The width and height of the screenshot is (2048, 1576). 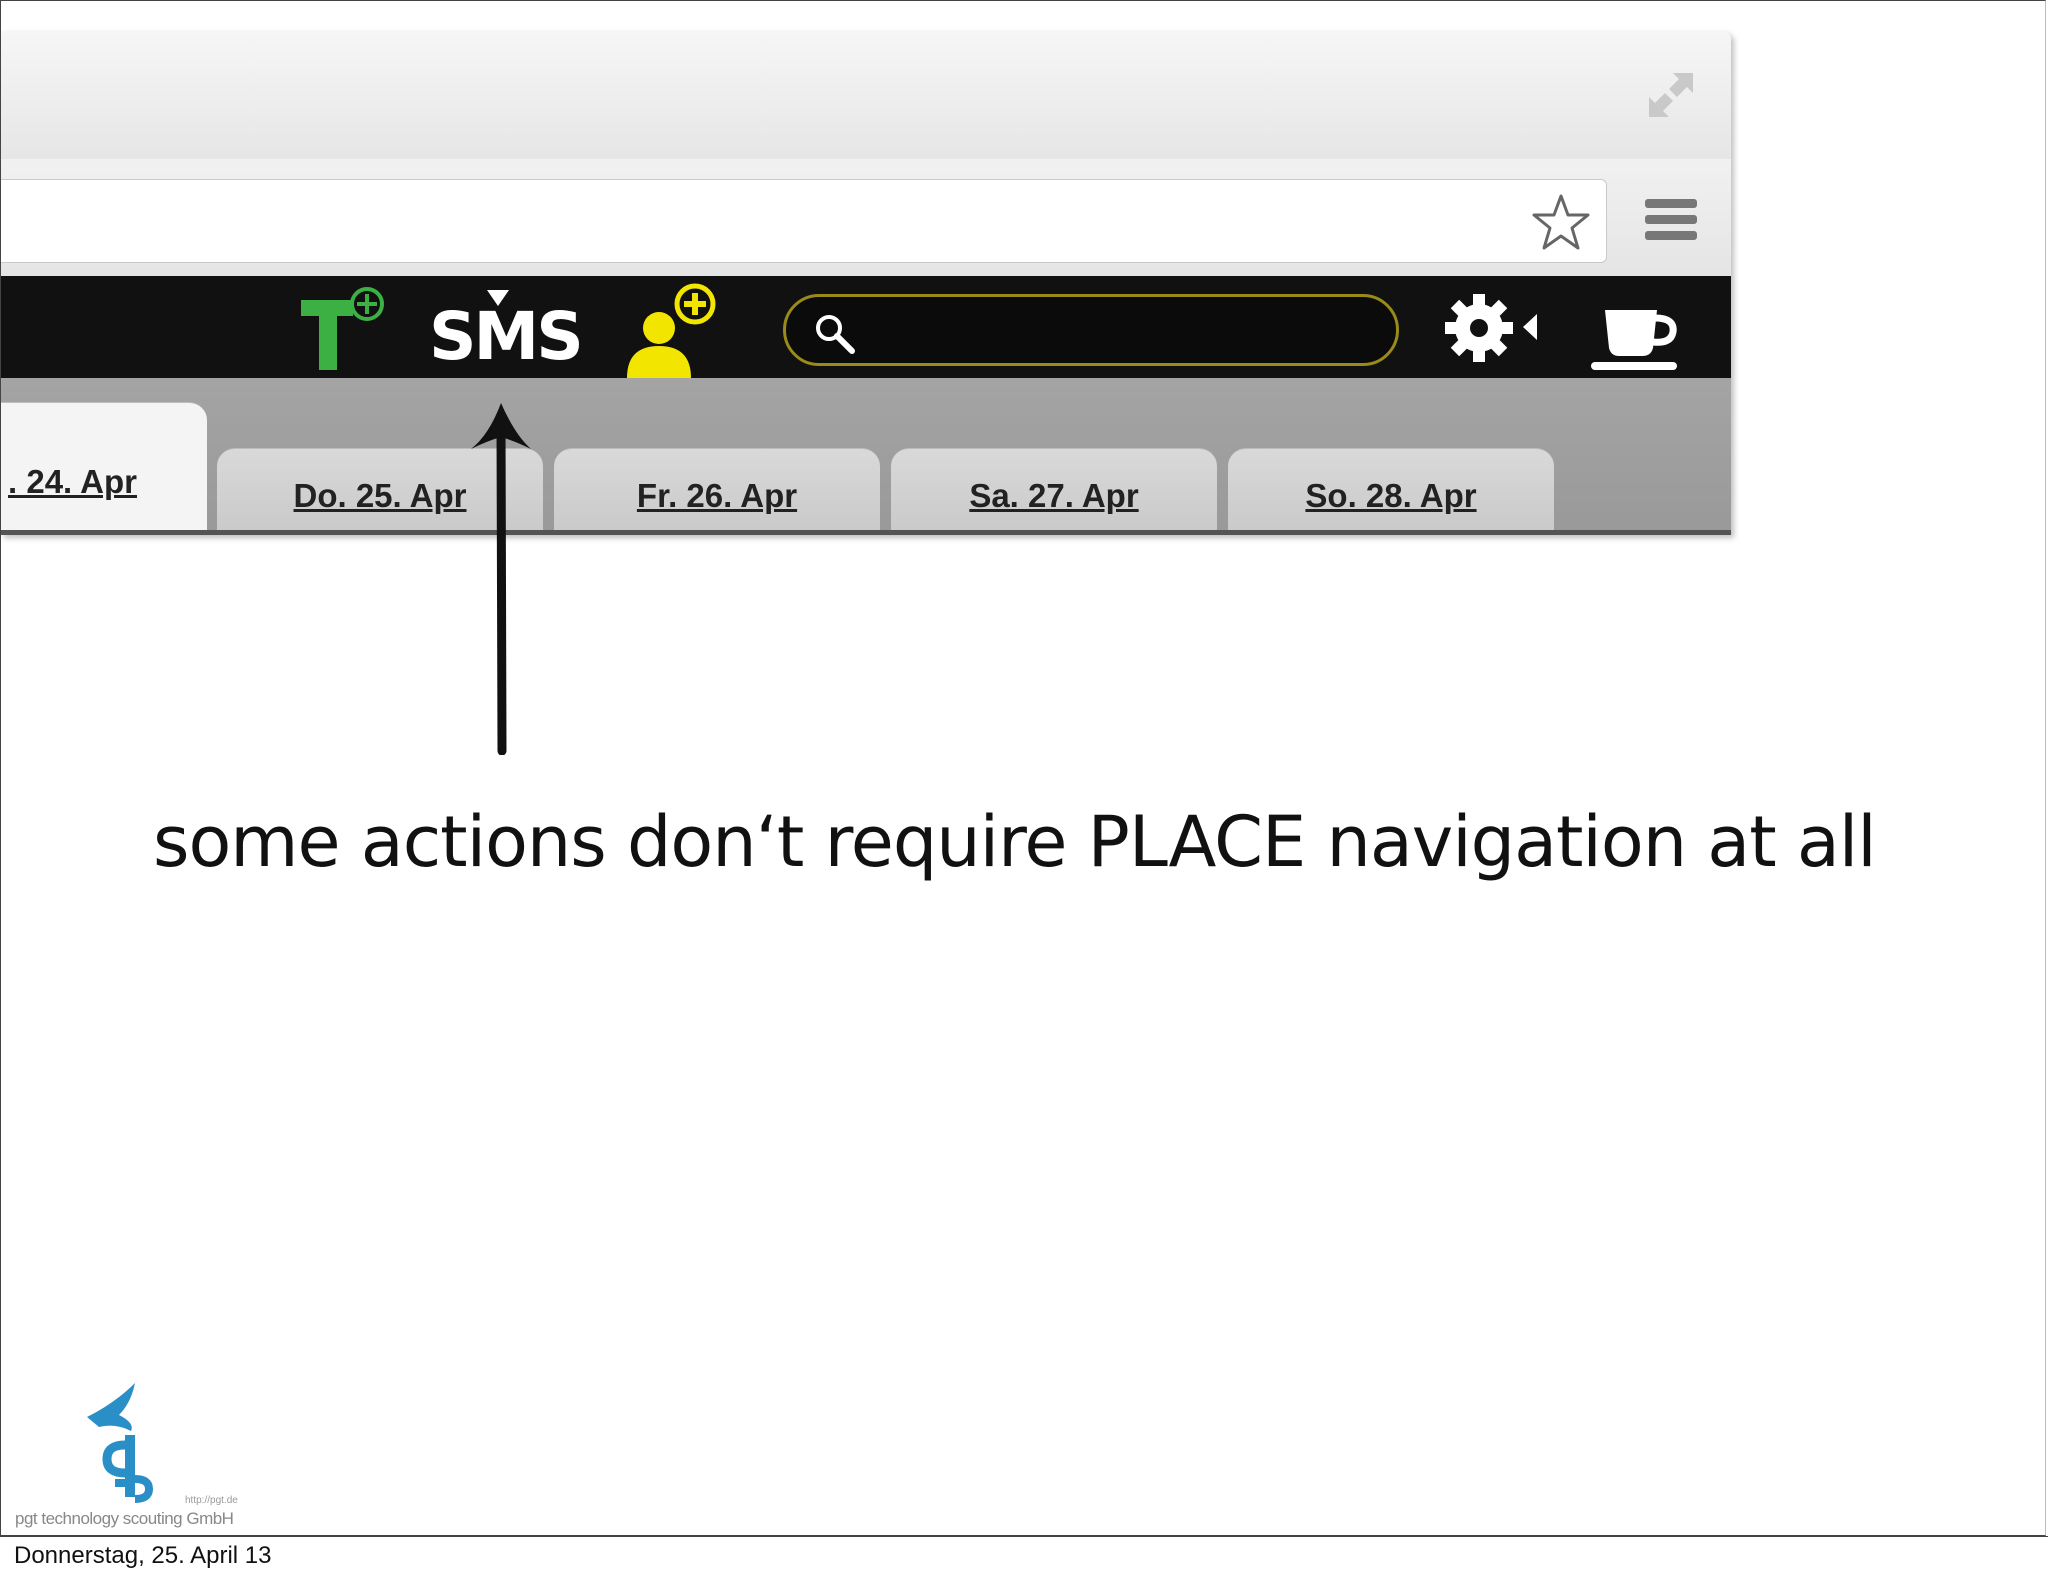 What do you see at coordinates (1054, 495) in the screenshot?
I see `tab-label: Sa. 27. Apr` at bounding box center [1054, 495].